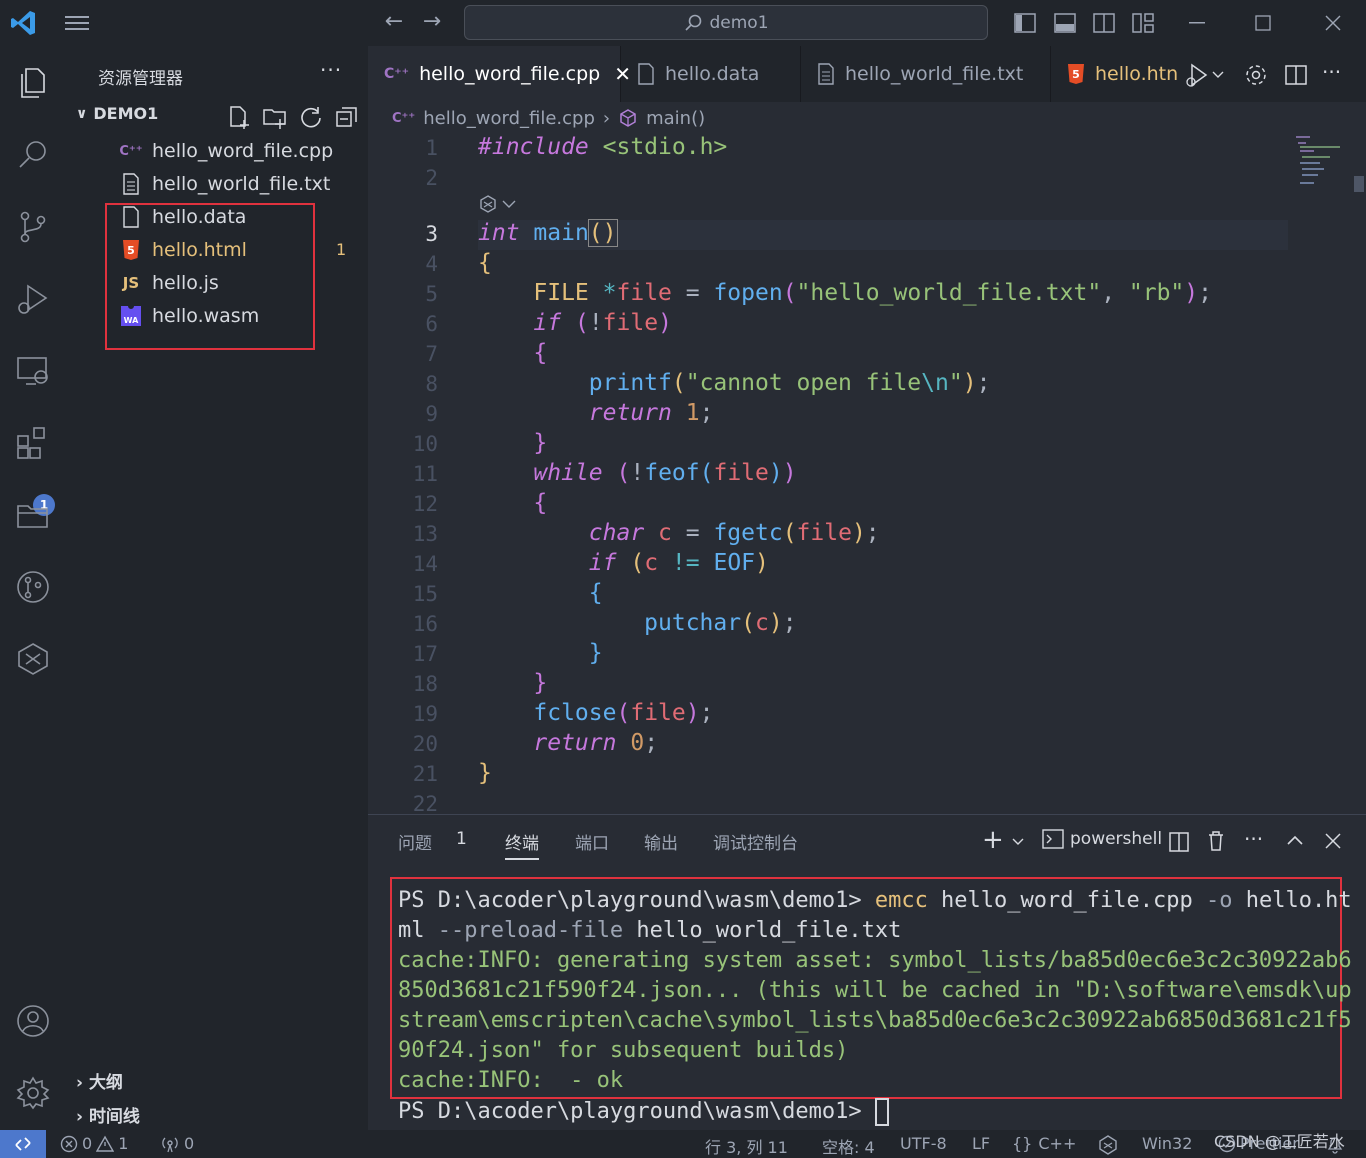  I want to click on code-line: while (!feof(file)), so click(665, 473).